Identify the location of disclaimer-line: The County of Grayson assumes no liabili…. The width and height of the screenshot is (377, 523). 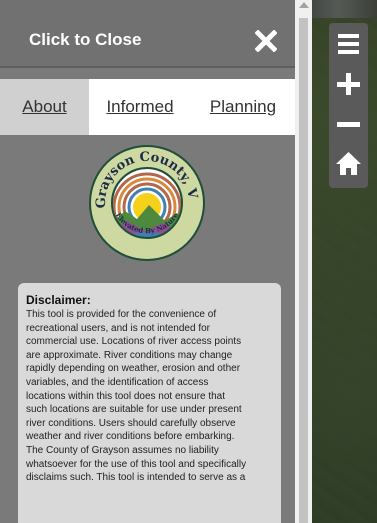
(122, 450).